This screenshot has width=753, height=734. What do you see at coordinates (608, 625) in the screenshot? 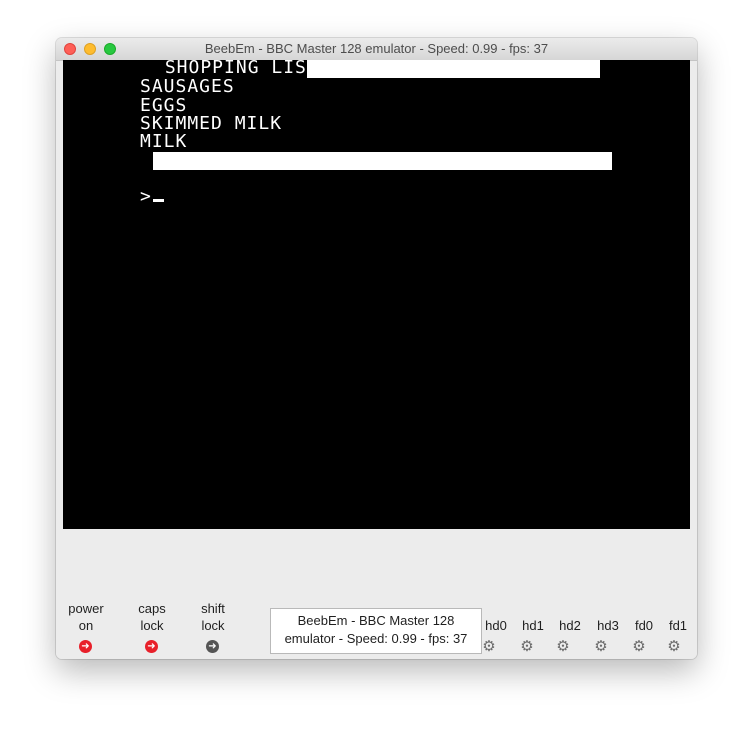
I see `drive-label-hd3: hd3` at bounding box center [608, 625].